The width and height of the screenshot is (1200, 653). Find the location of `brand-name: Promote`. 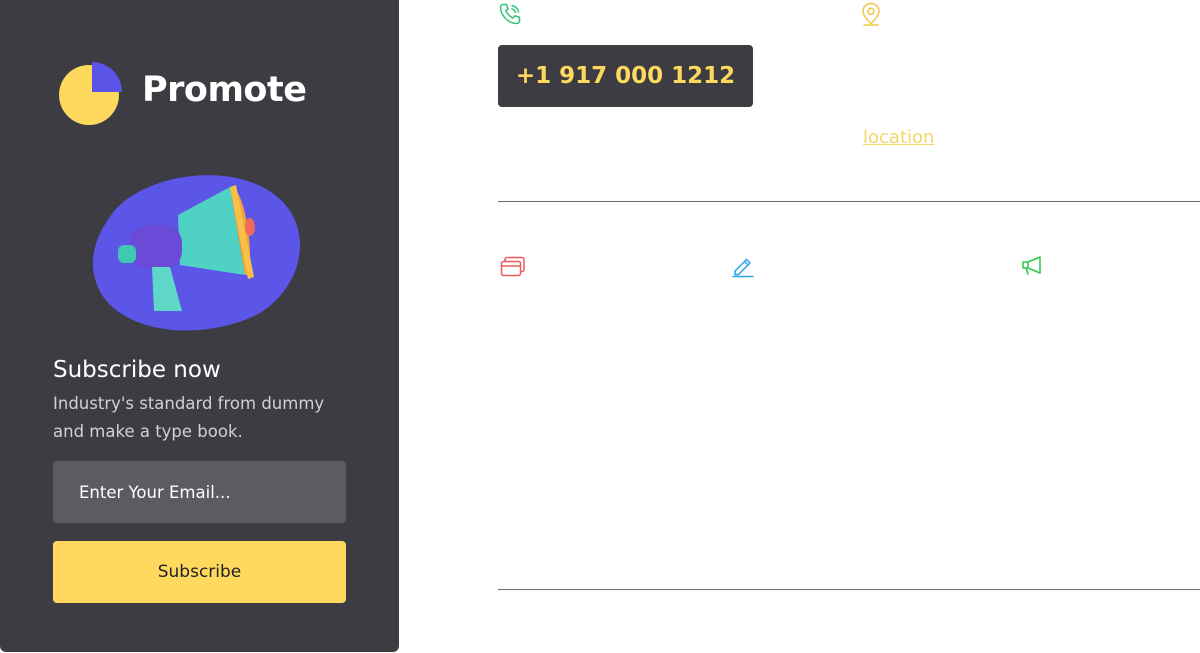

brand-name: Promote is located at coordinates (224, 90).